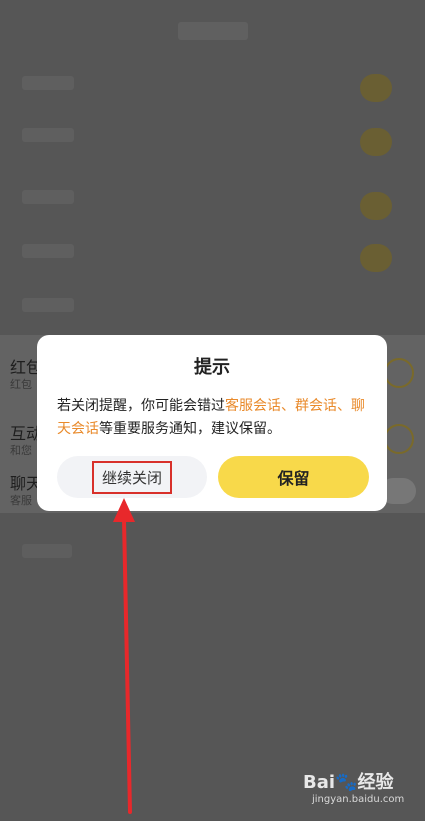 This screenshot has height=821, width=425. Describe the element at coordinates (124, 510) in the screenshot. I see `arrow-head` at that location.